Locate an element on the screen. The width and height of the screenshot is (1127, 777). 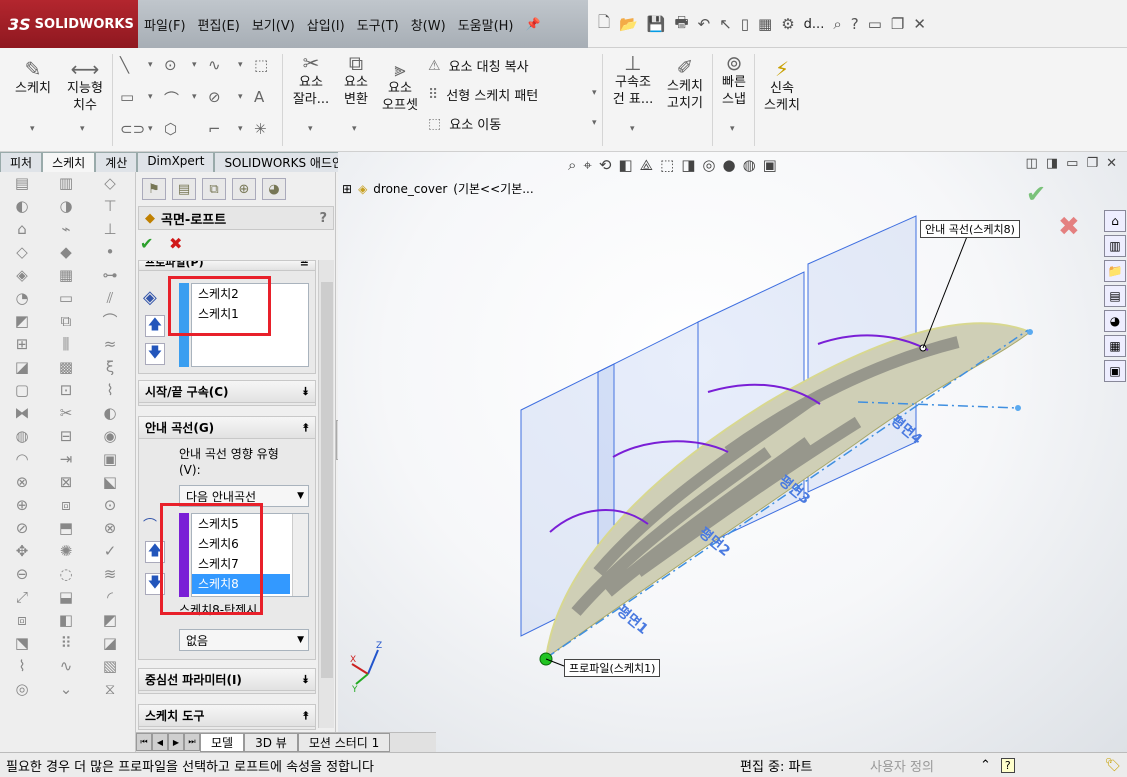
coord-system-icon: ⊥ is located at coordinates (109, 229).